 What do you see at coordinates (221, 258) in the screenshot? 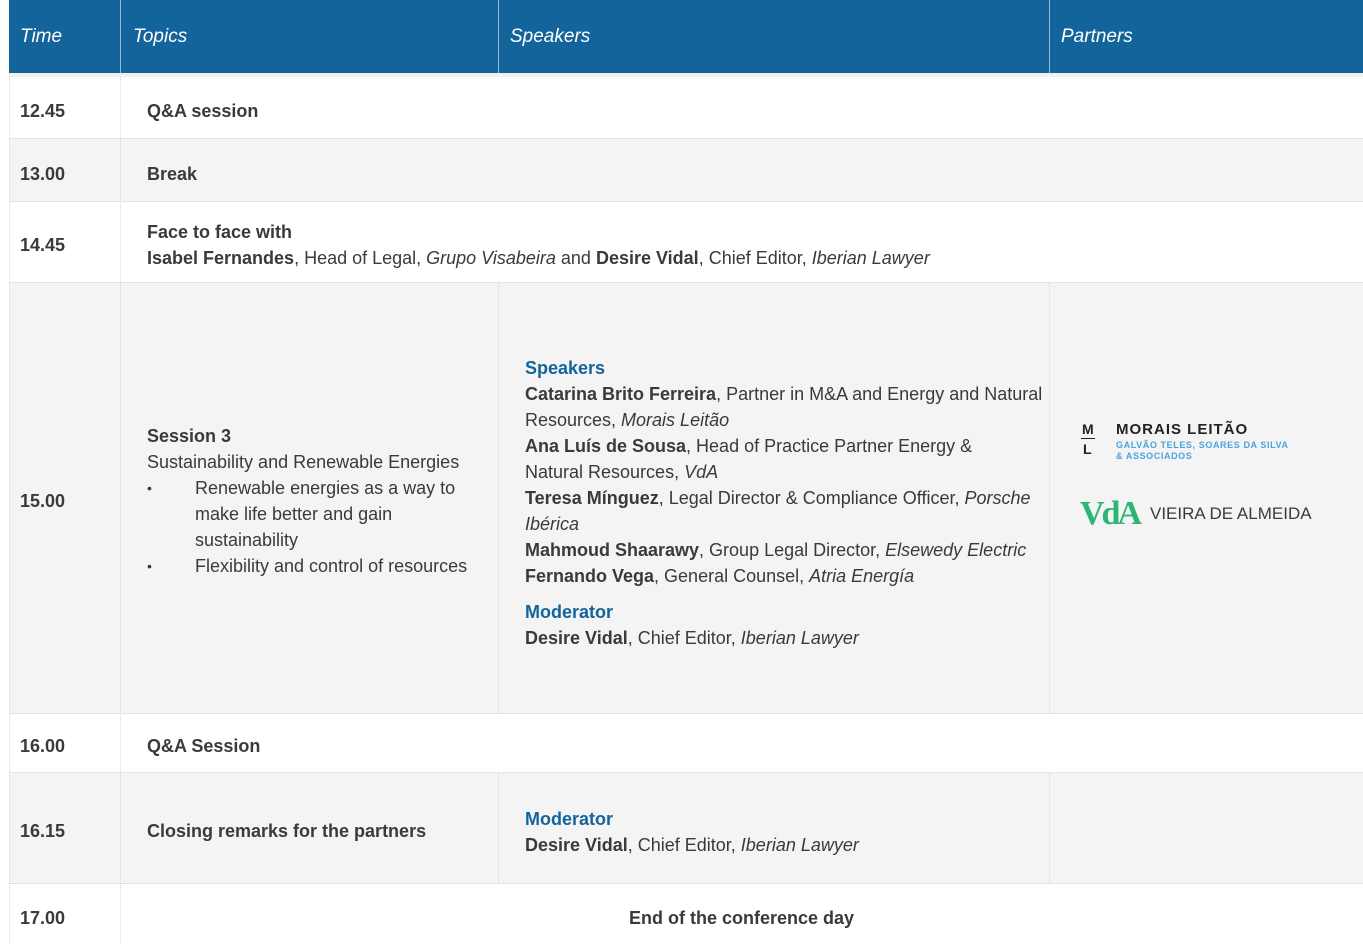
I see `participant-name: Isabel Fernandes` at bounding box center [221, 258].